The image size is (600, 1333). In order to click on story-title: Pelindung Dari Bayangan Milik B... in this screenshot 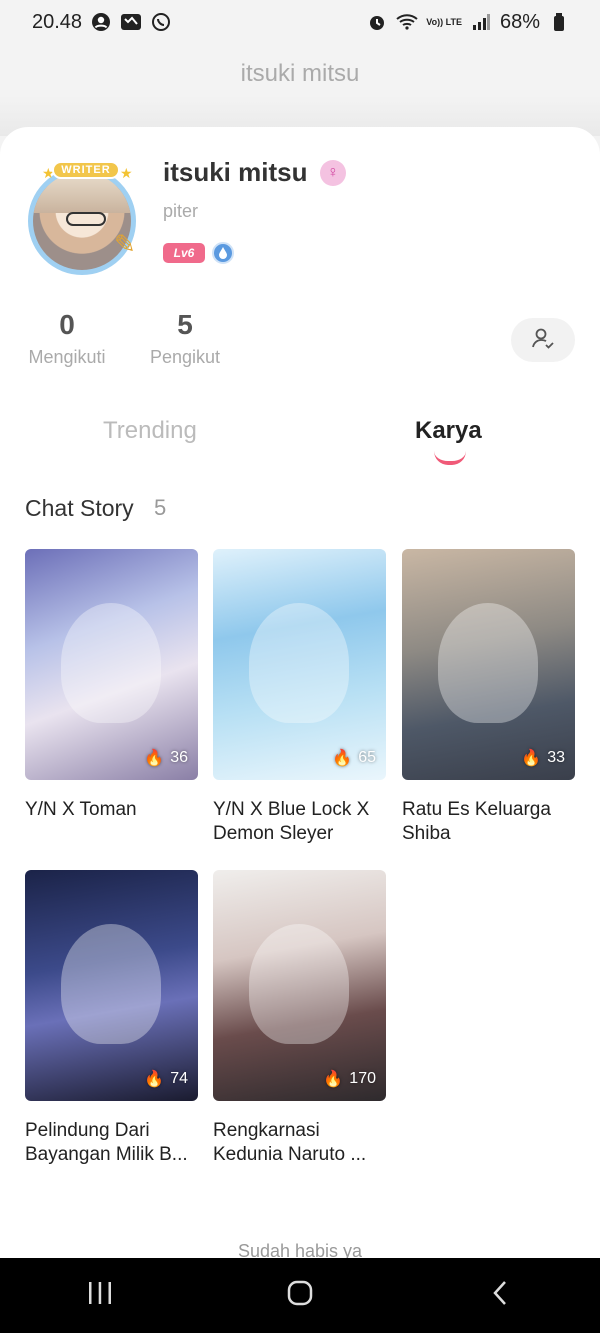, I will do `click(111, 1143)`.